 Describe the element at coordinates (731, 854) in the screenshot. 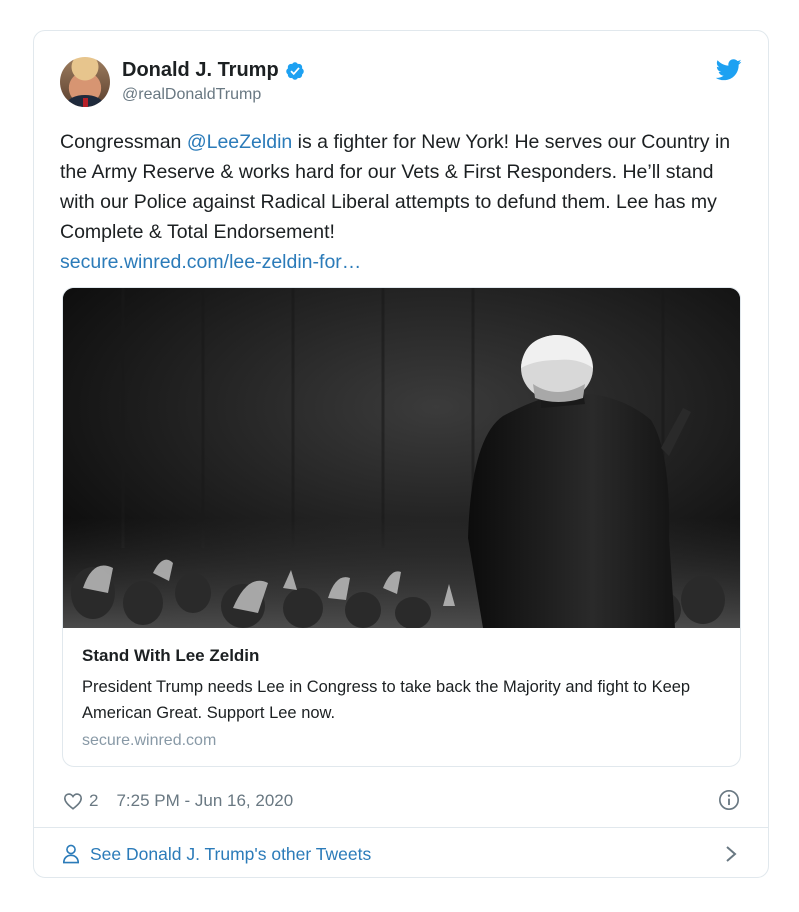

I see `chevron-right-icon` at that location.